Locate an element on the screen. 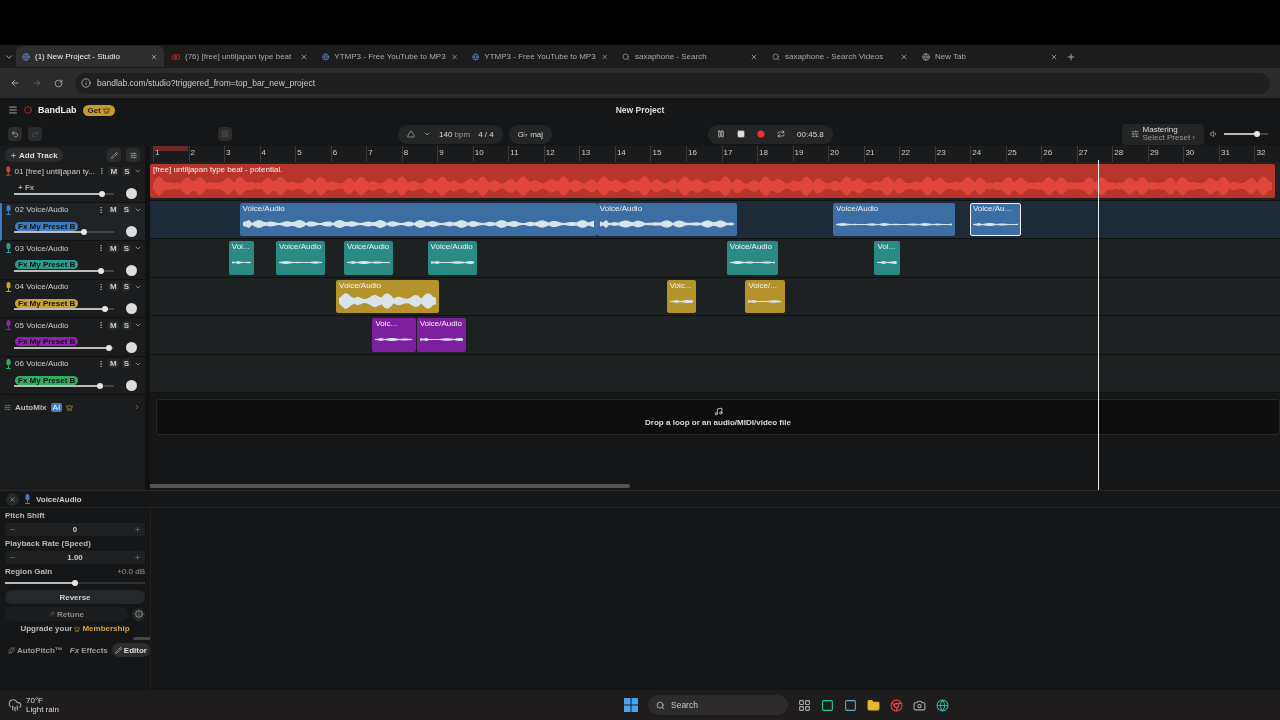 This screenshot has height=720, width=1280. reload-icon is located at coordinates (58, 83).